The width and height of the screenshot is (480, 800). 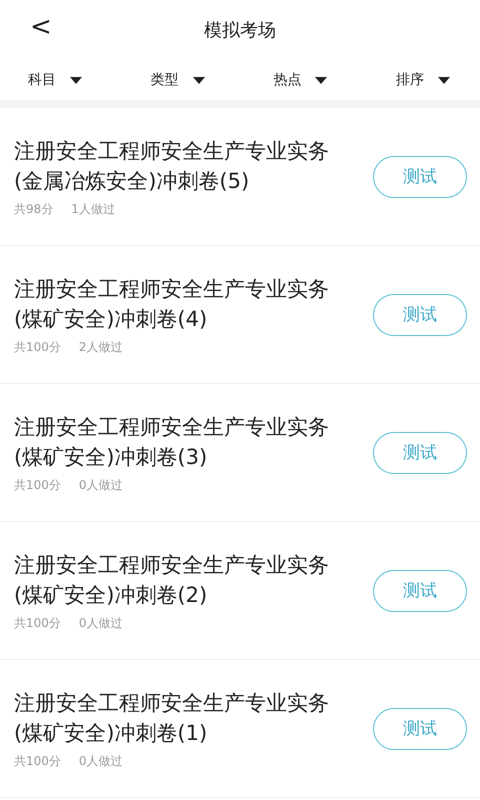 I want to click on filter-dropdown: 科目, so click(x=55, y=80).